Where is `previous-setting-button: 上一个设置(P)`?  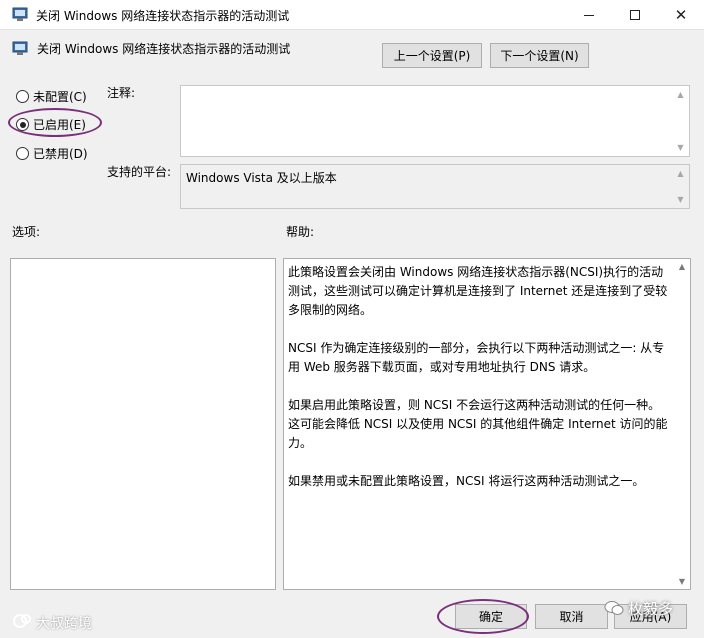 previous-setting-button: 上一个设置(P) is located at coordinates (432, 55).